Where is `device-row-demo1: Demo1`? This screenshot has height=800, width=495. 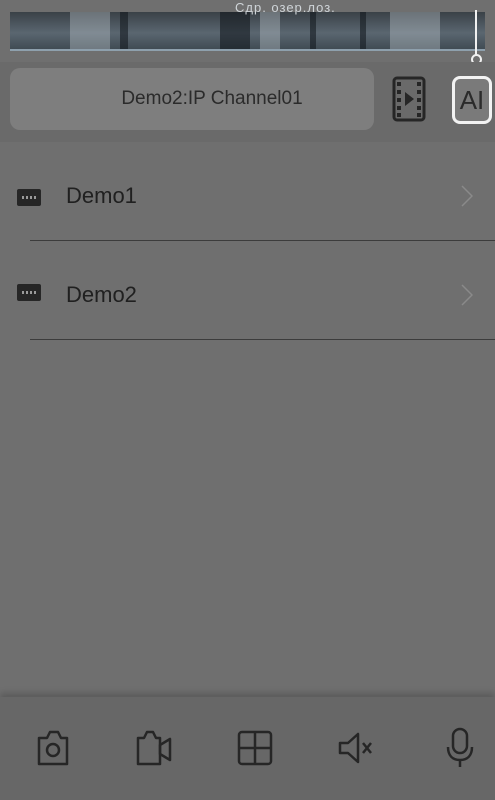 device-row-demo1: Demo1 is located at coordinates (247, 195).